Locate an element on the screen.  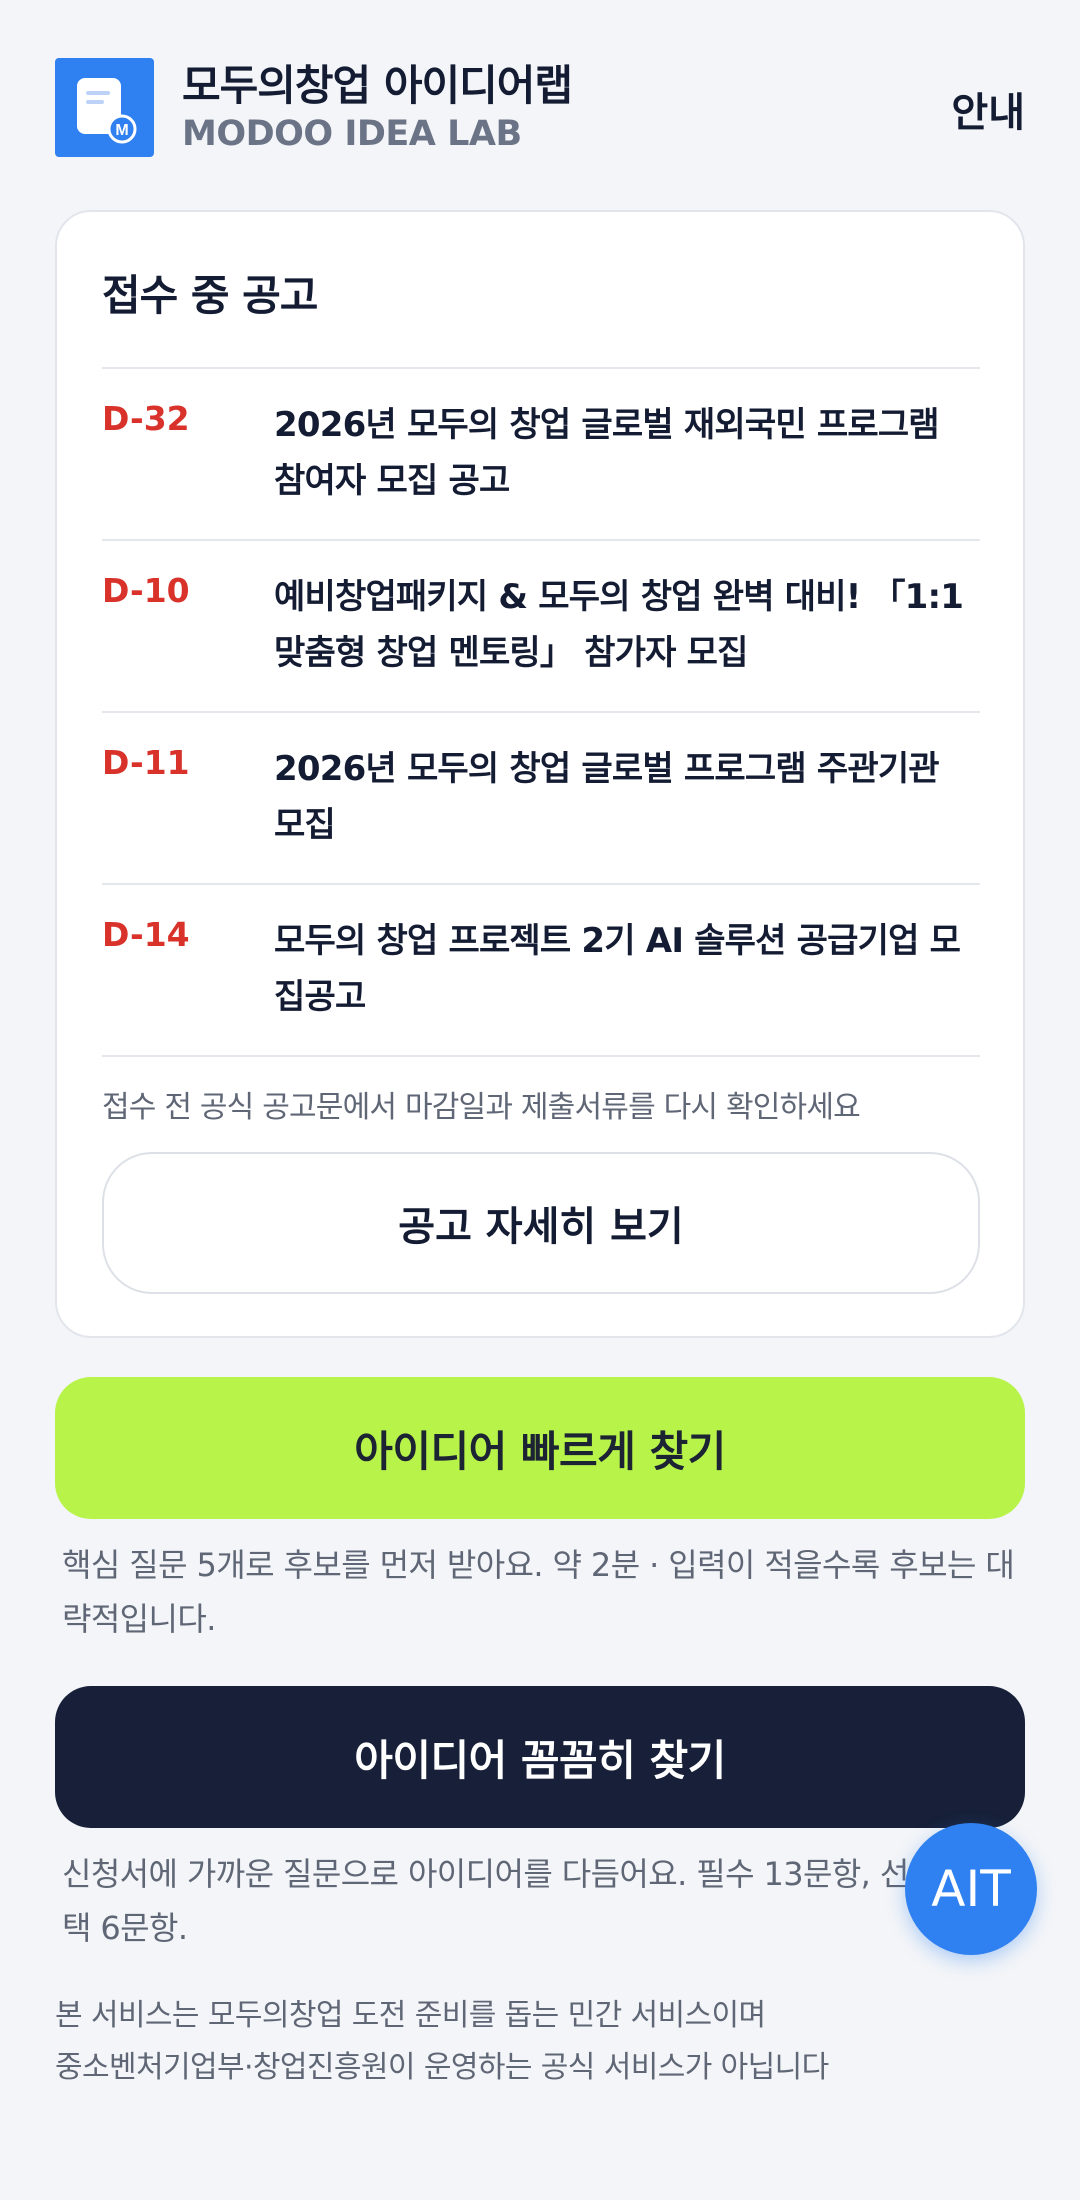
notice-detail-button: 공고 자세히 보기 is located at coordinates (541, 1223).